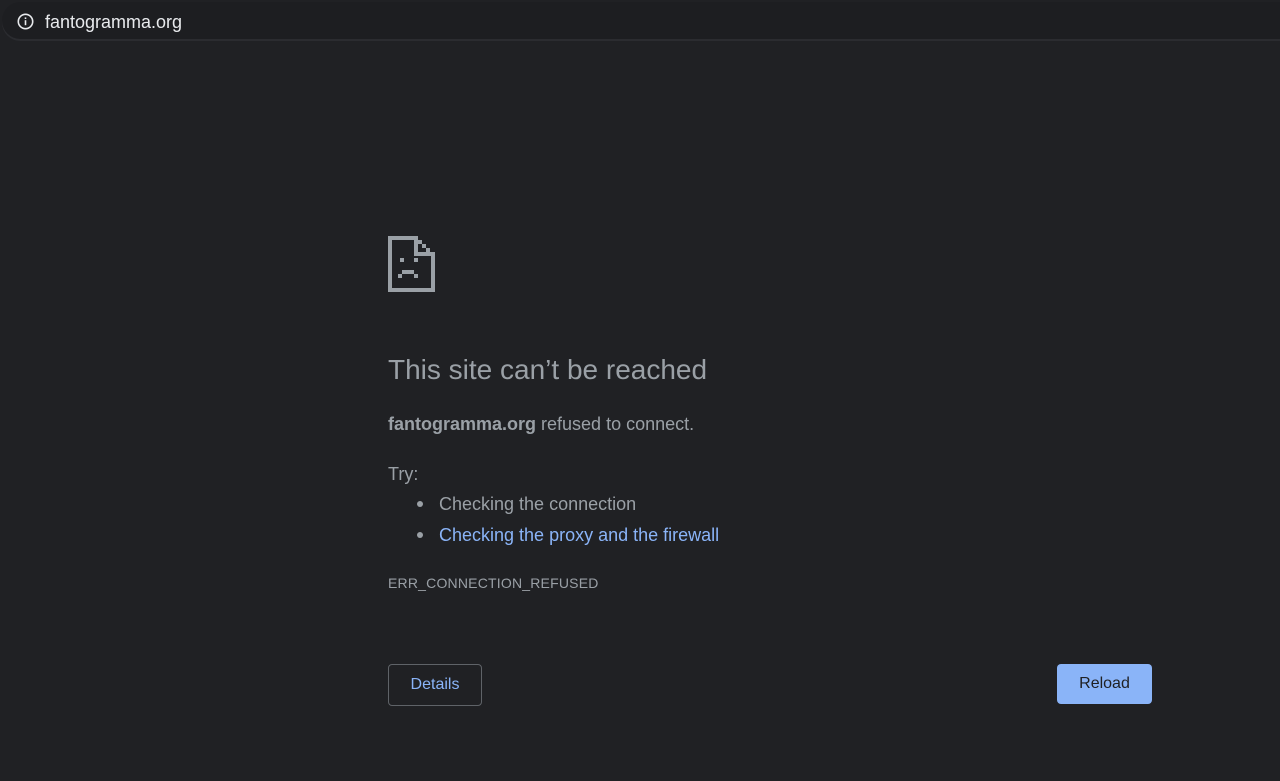  What do you see at coordinates (403, 474) in the screenshot?
I see `try-label: Try:` at bounding box center [403, 474].